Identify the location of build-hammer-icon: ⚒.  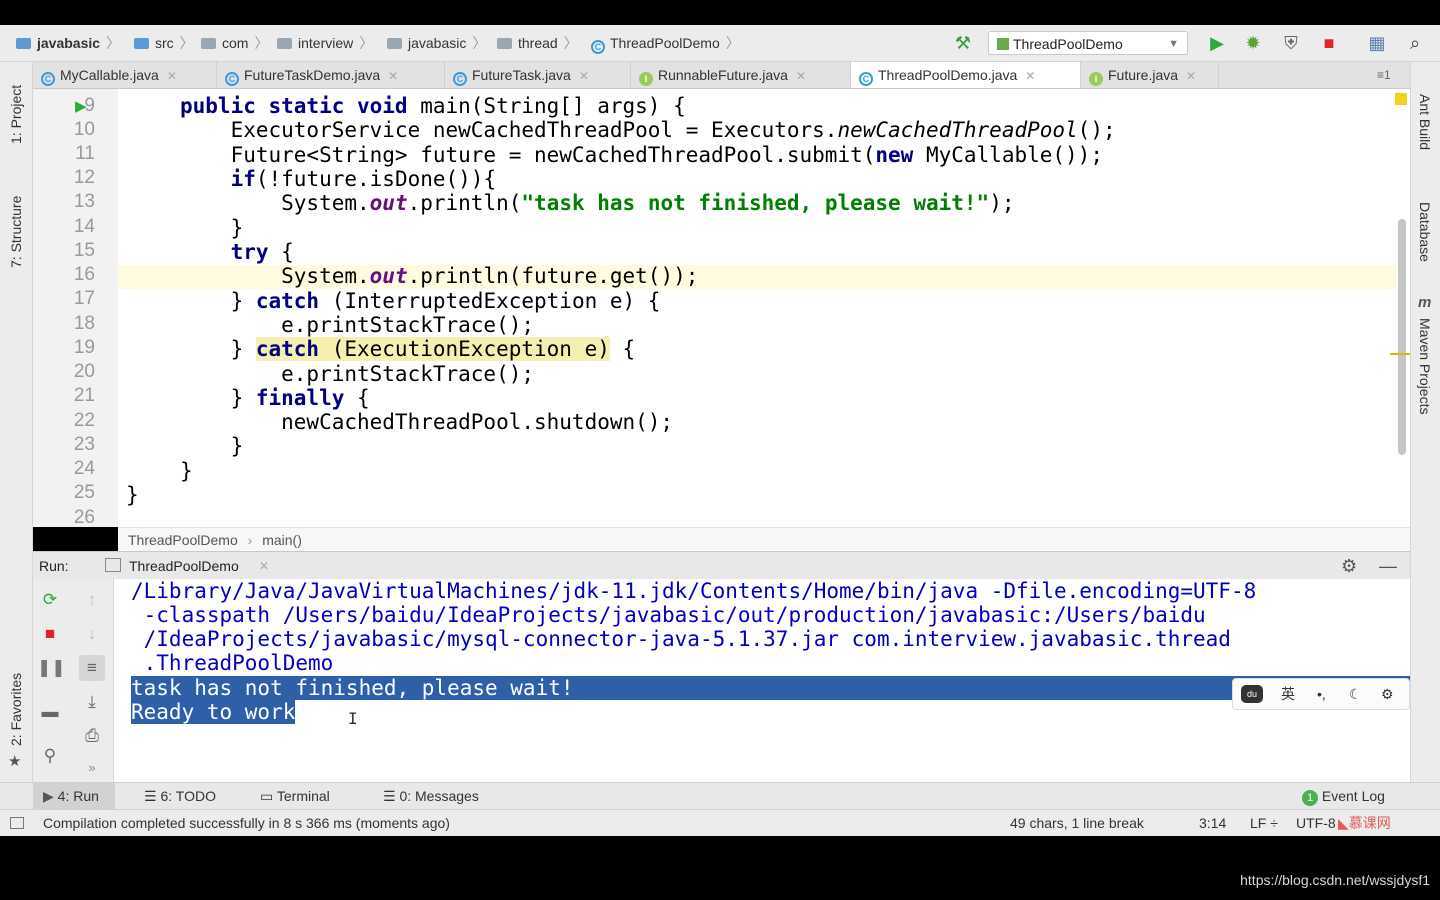
(963, 43).